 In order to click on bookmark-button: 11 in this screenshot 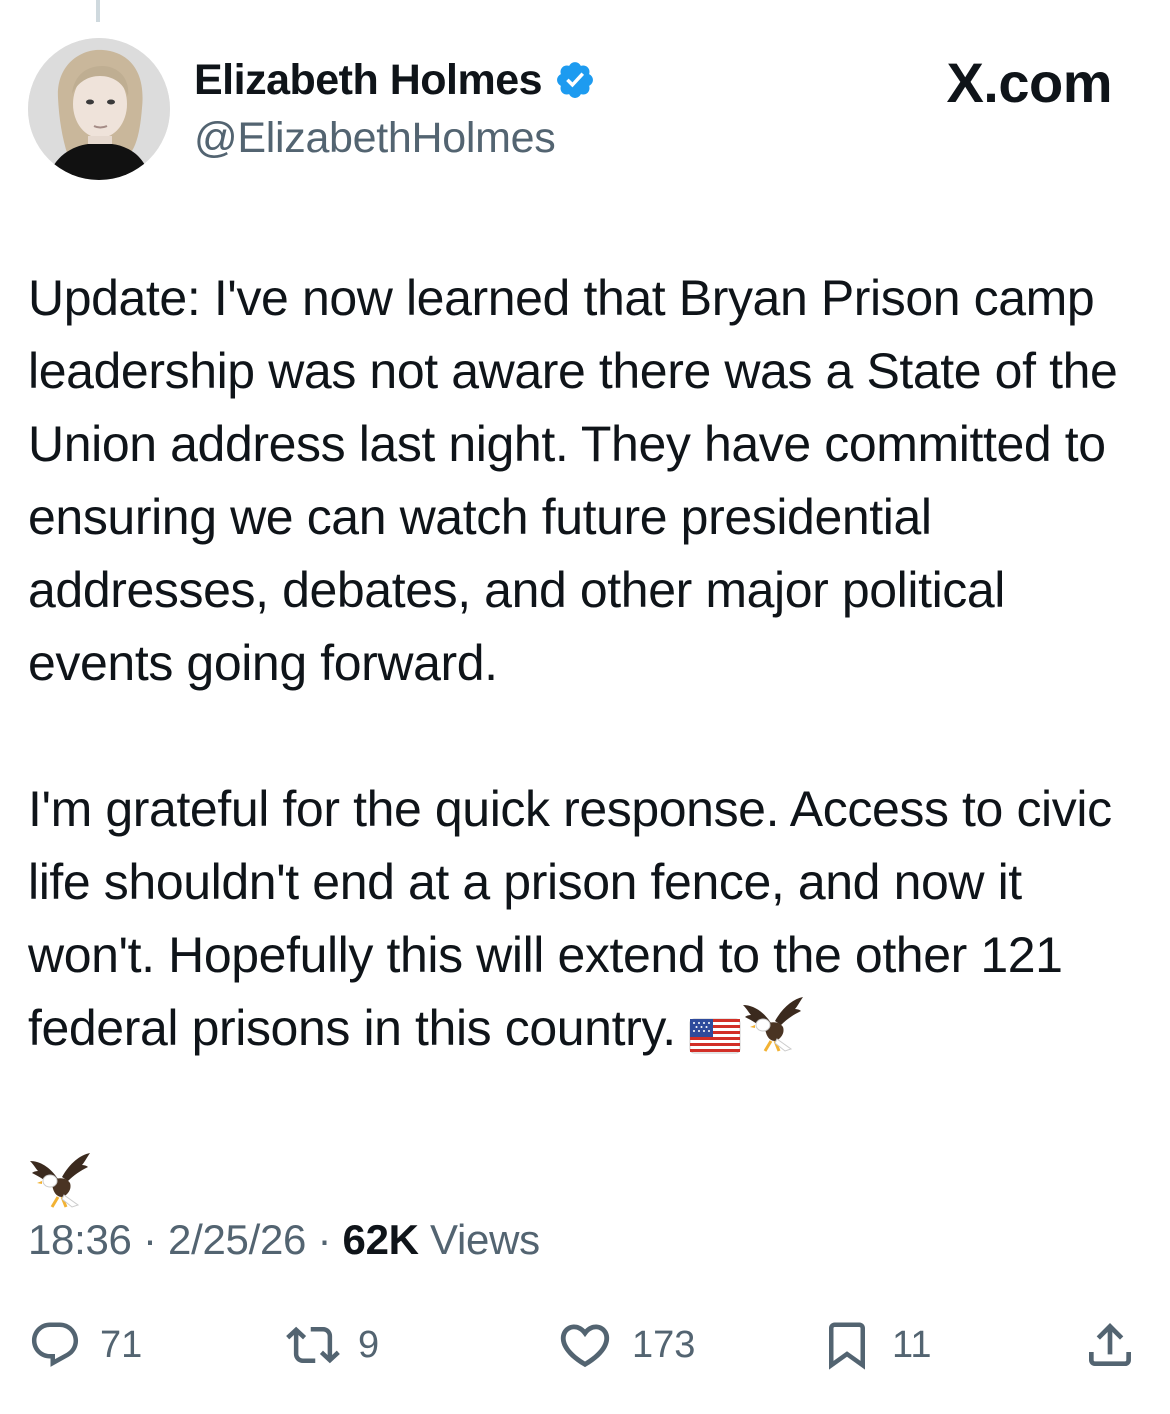, I will do `click(875, 1345)`.